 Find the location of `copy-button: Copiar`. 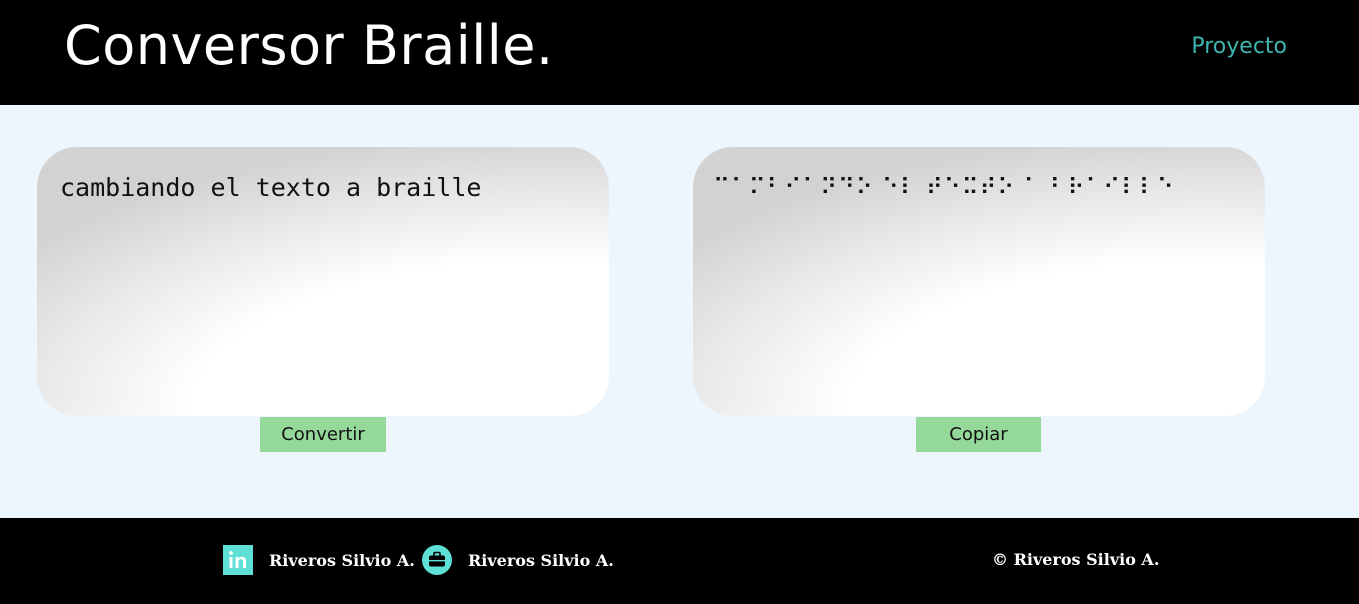

copy-button: Copiar is located at coordinates (978, 434).